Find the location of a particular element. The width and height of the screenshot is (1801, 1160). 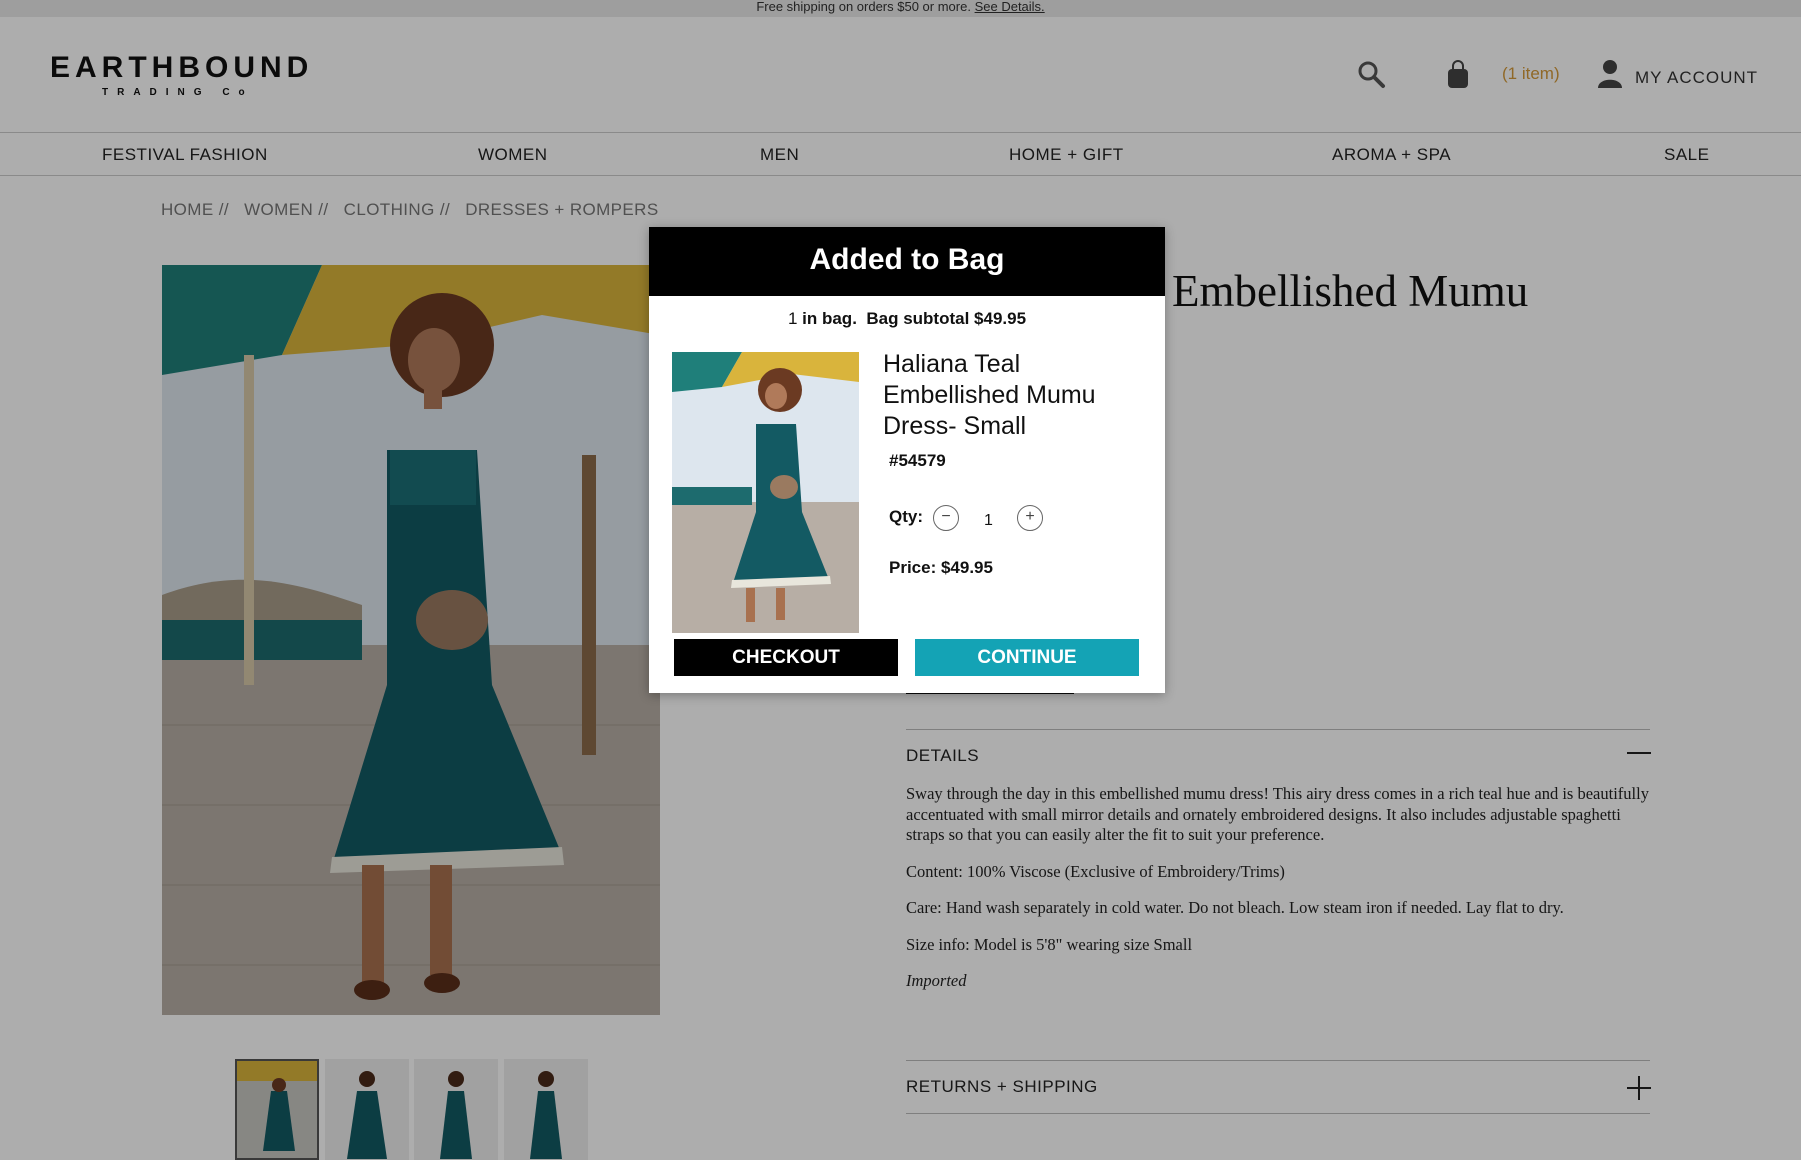

modal-item-sku: #54579 is located at coordinates (917, 460).